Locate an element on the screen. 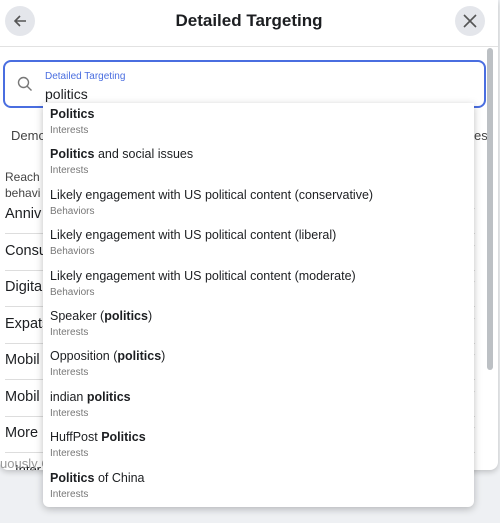 Image resolution: width=500 pixels, height=523 pixels. suggestion-name: HuffPost Politics is located at coordinates (262, 437).